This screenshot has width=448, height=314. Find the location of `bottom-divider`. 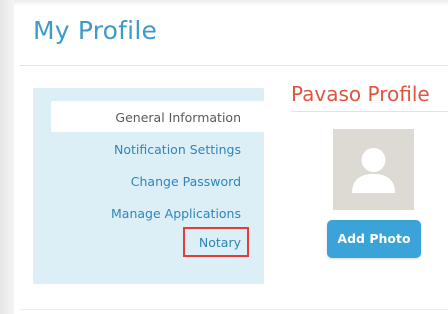

bottom-divider is located at coordinates (234, 309).